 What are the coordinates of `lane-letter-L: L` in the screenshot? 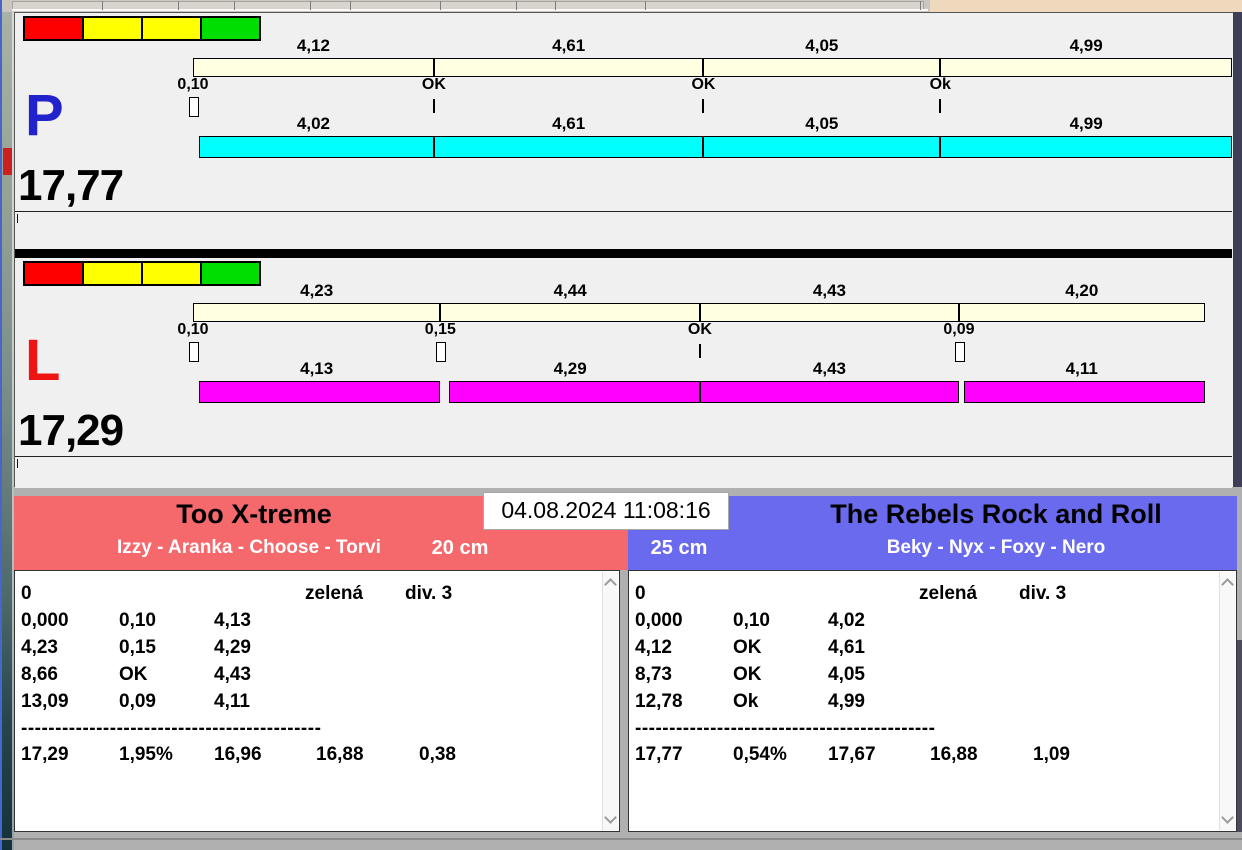 It's located at (43, 360).